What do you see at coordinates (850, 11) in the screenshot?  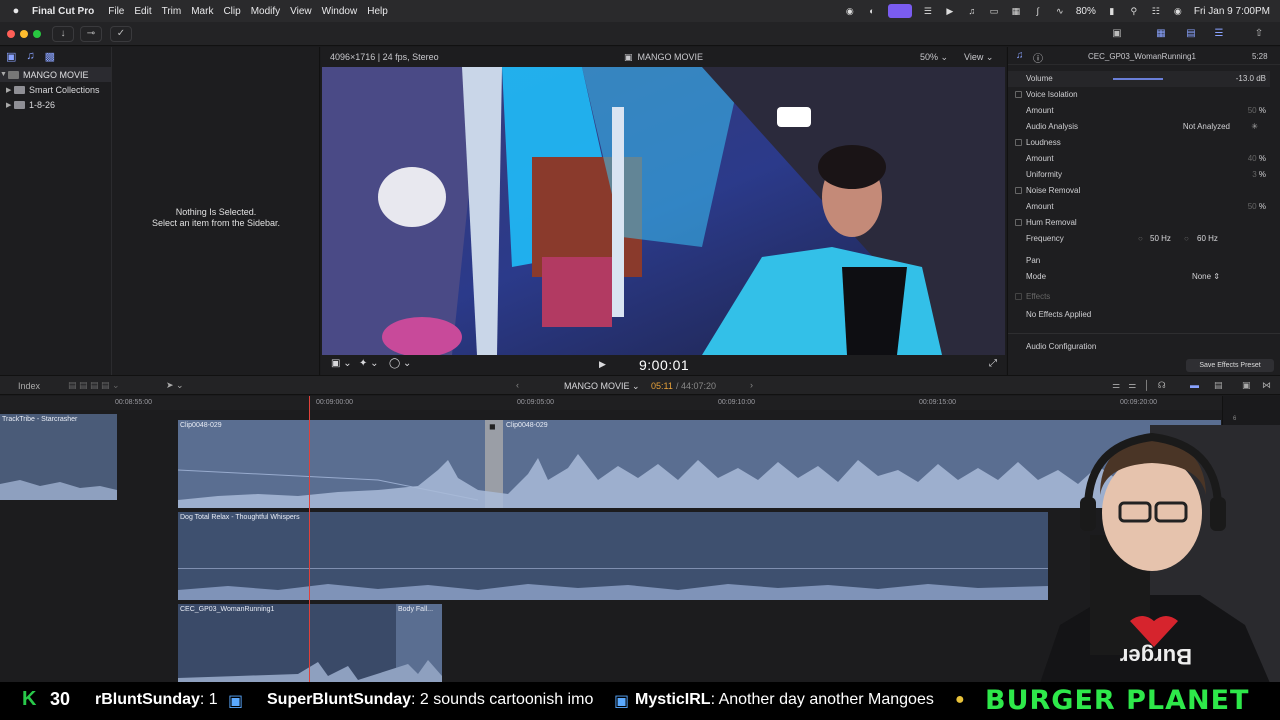 I see `status-icon: ◉` at bounding box center [850, 11].